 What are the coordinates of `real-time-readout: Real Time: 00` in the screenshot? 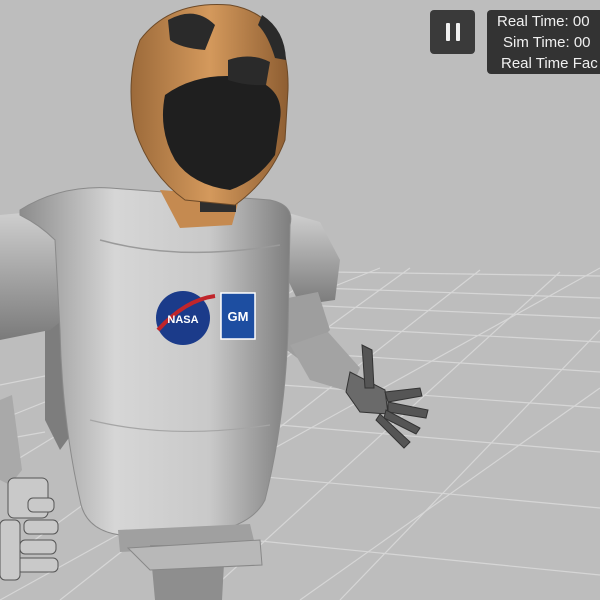 It's located at (543, 21).